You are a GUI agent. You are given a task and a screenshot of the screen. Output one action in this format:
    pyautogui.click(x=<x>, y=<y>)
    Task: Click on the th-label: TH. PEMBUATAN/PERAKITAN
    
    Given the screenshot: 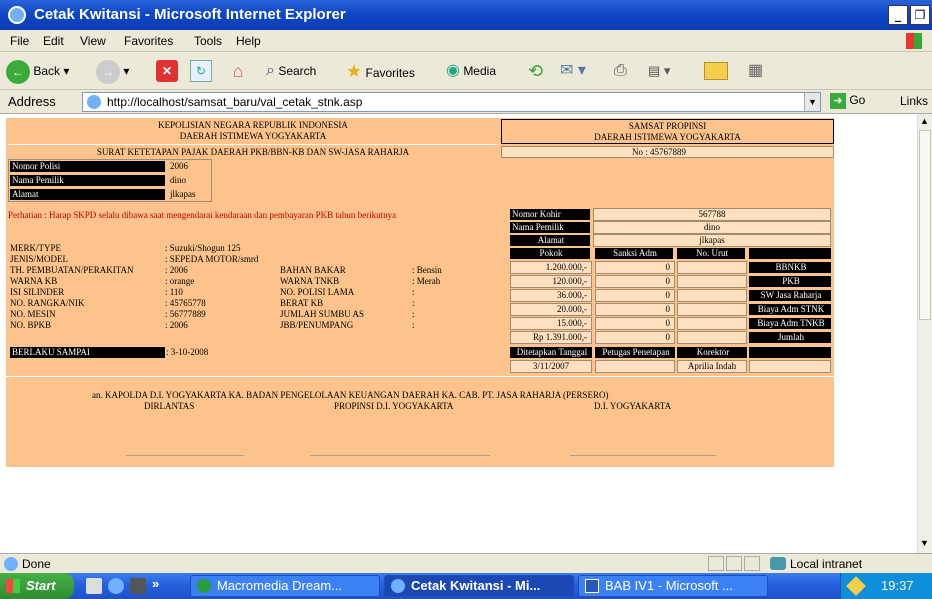 What is the action you would take?
    pyautogui.click(x=72, y=270)
    